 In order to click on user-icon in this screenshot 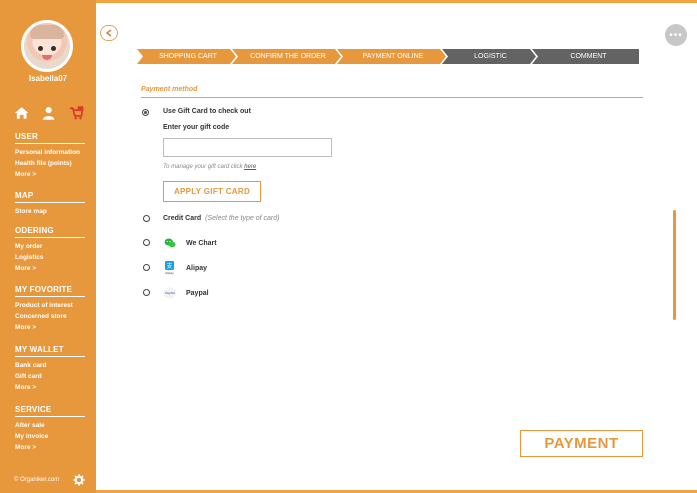, I will do `click(48, 113)`.